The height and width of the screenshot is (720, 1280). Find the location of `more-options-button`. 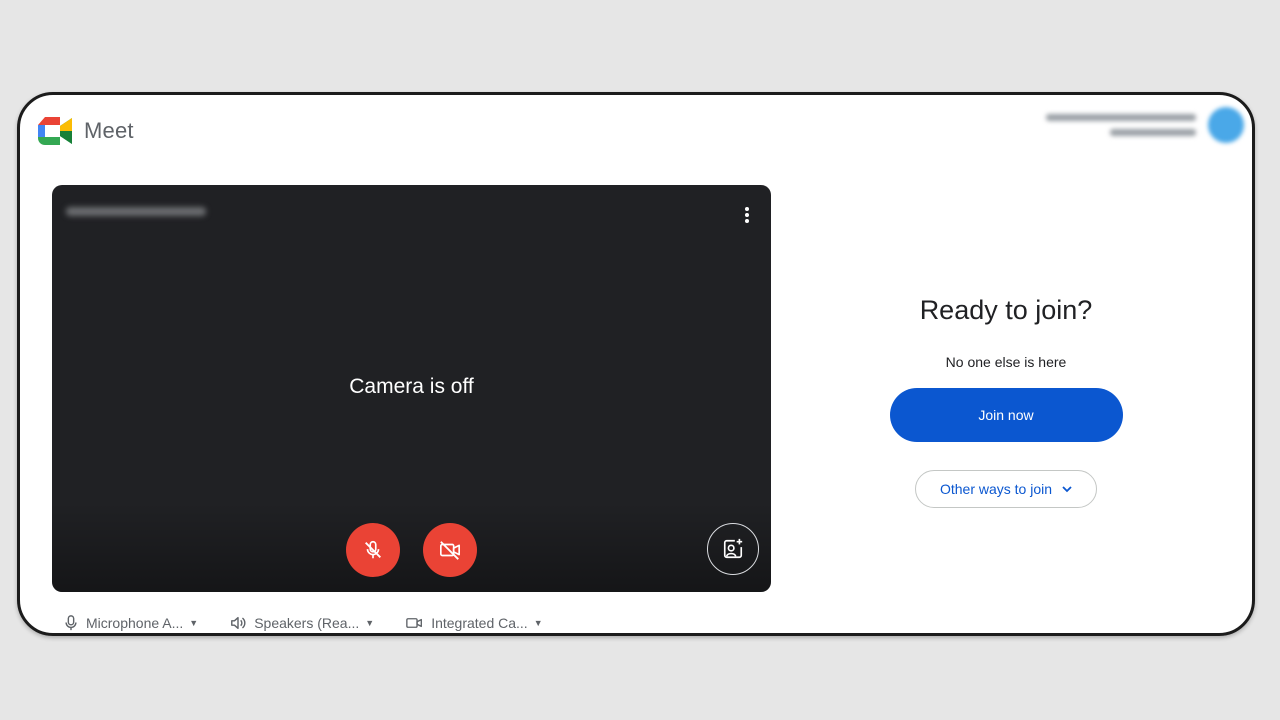

more-options-button is located at coordinates (747, 215).